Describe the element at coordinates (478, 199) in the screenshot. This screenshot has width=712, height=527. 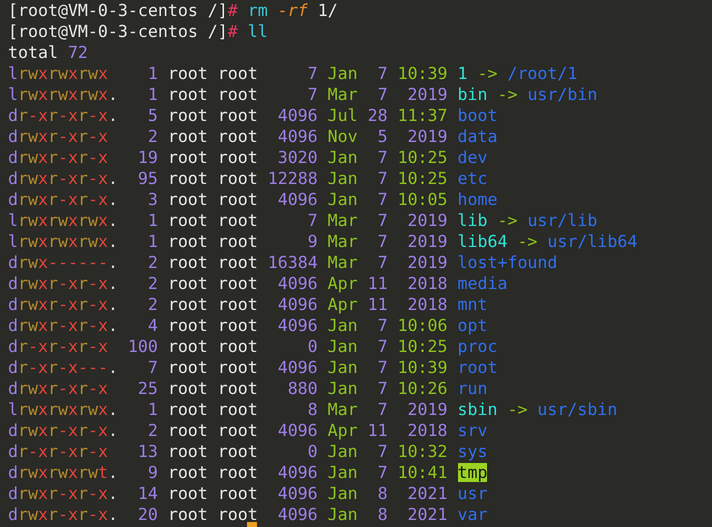
I see `file-name: home` at that location.